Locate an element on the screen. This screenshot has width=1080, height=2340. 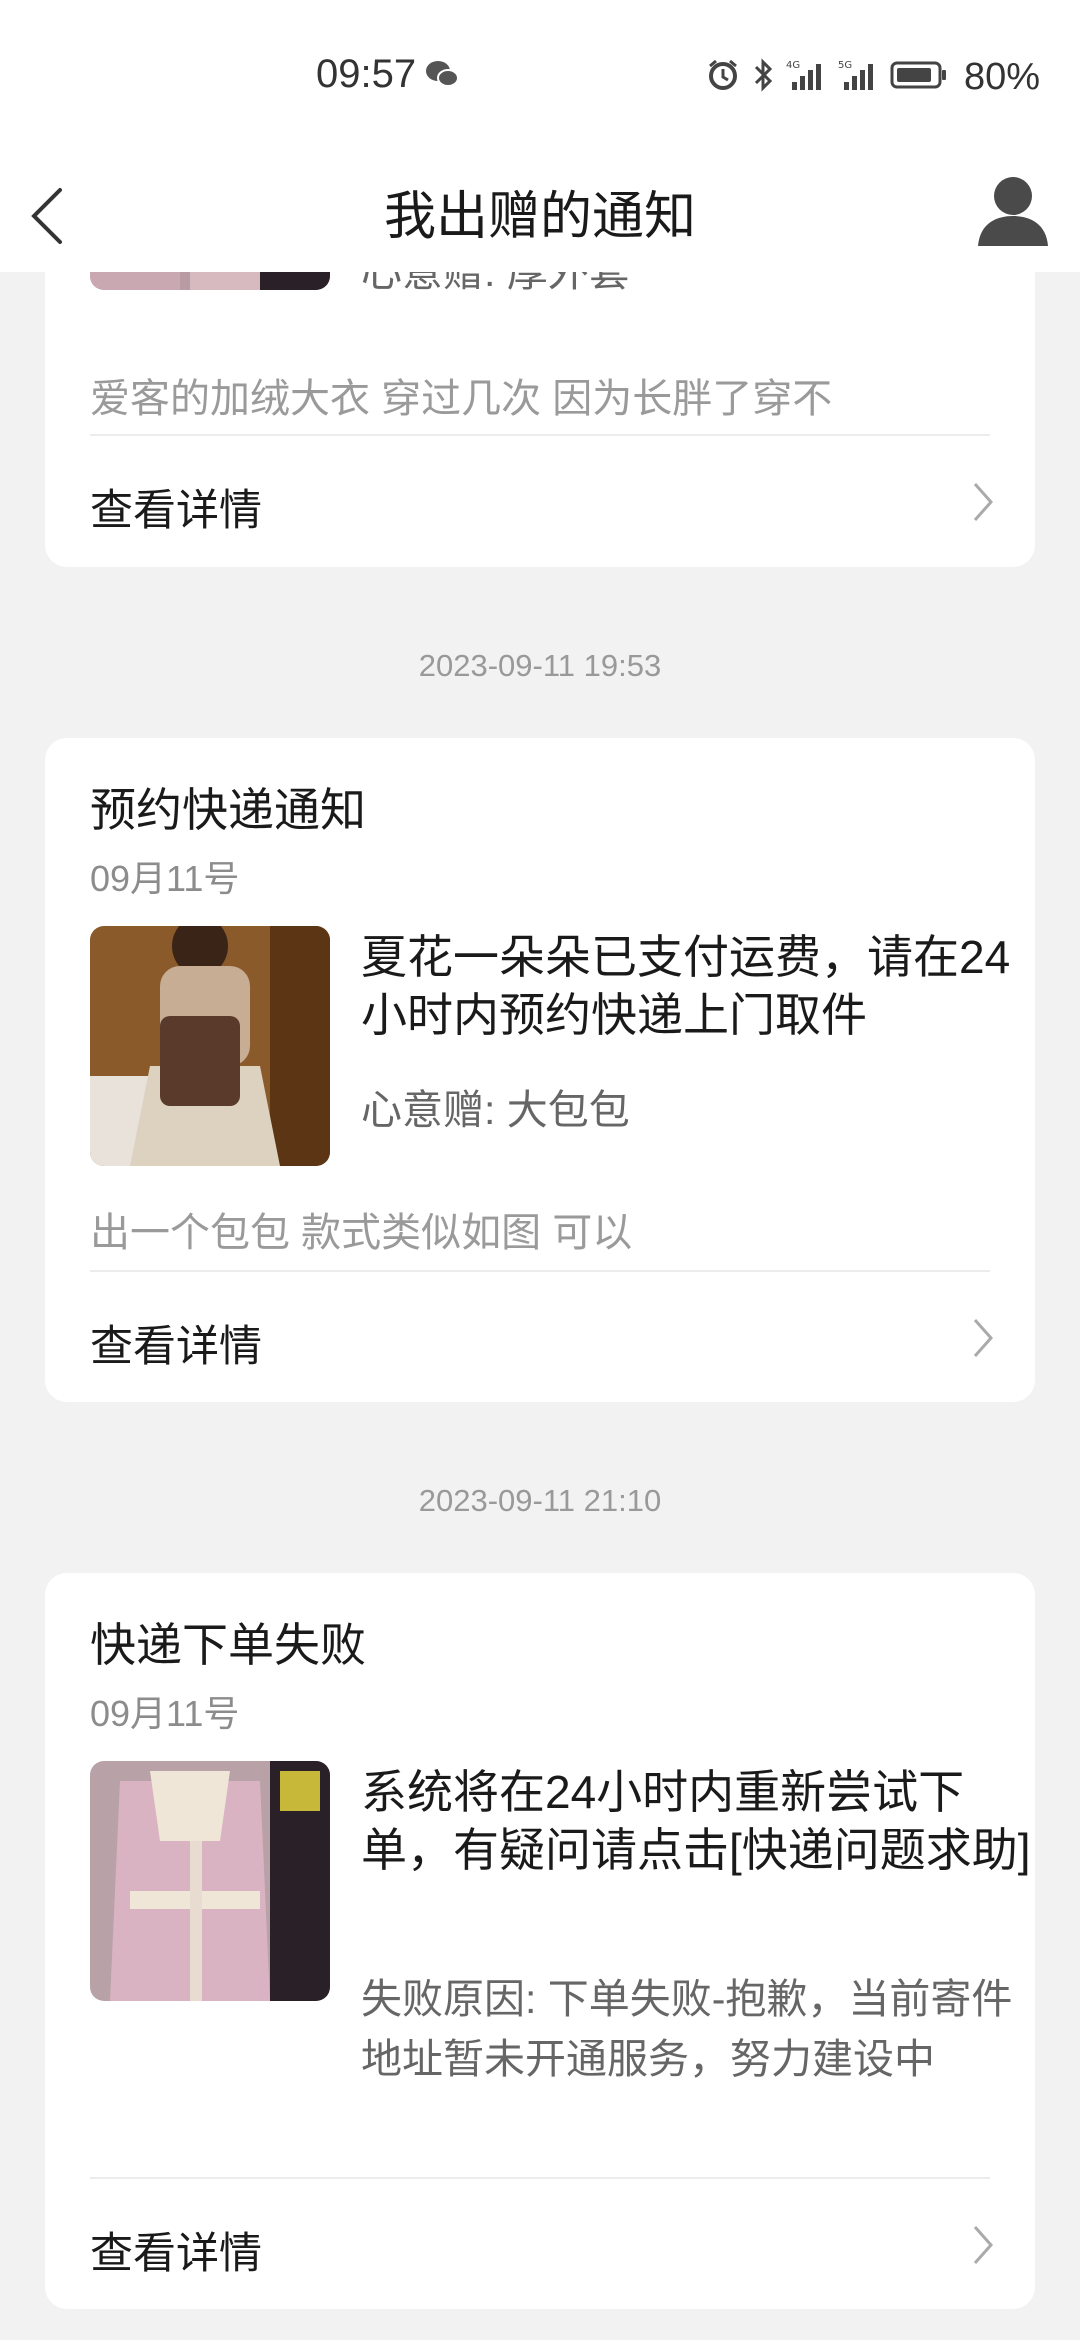
card-message: 系统将在24小时内重新尝试下单，有疑问请点击[快递问题求助] is located at coordinates (696, 1821).